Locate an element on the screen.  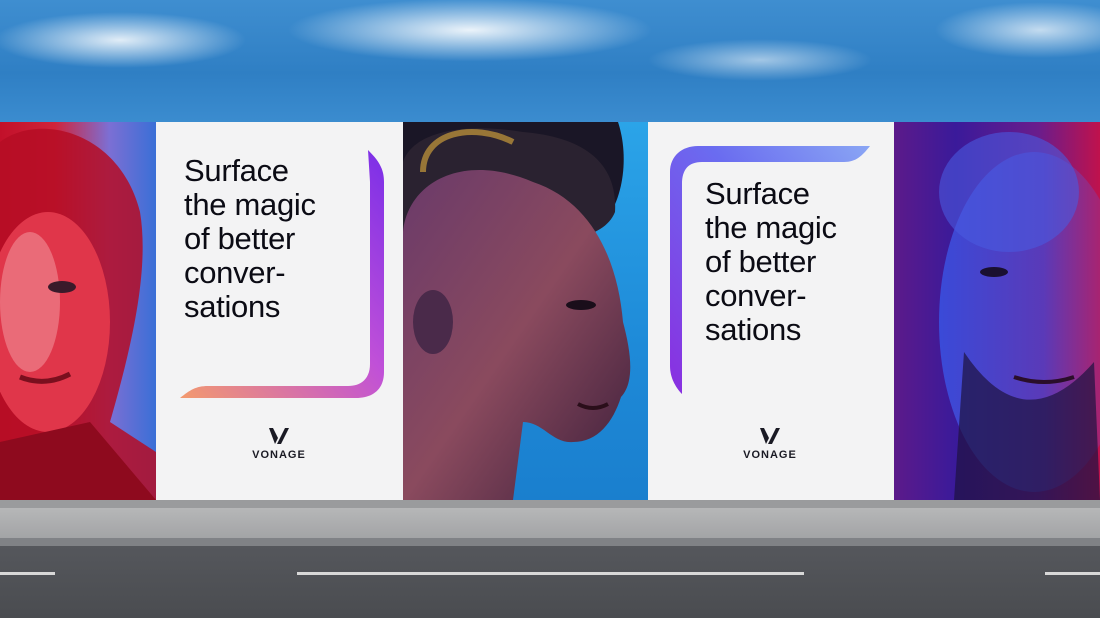
curb is located at coordinates (550, 542).